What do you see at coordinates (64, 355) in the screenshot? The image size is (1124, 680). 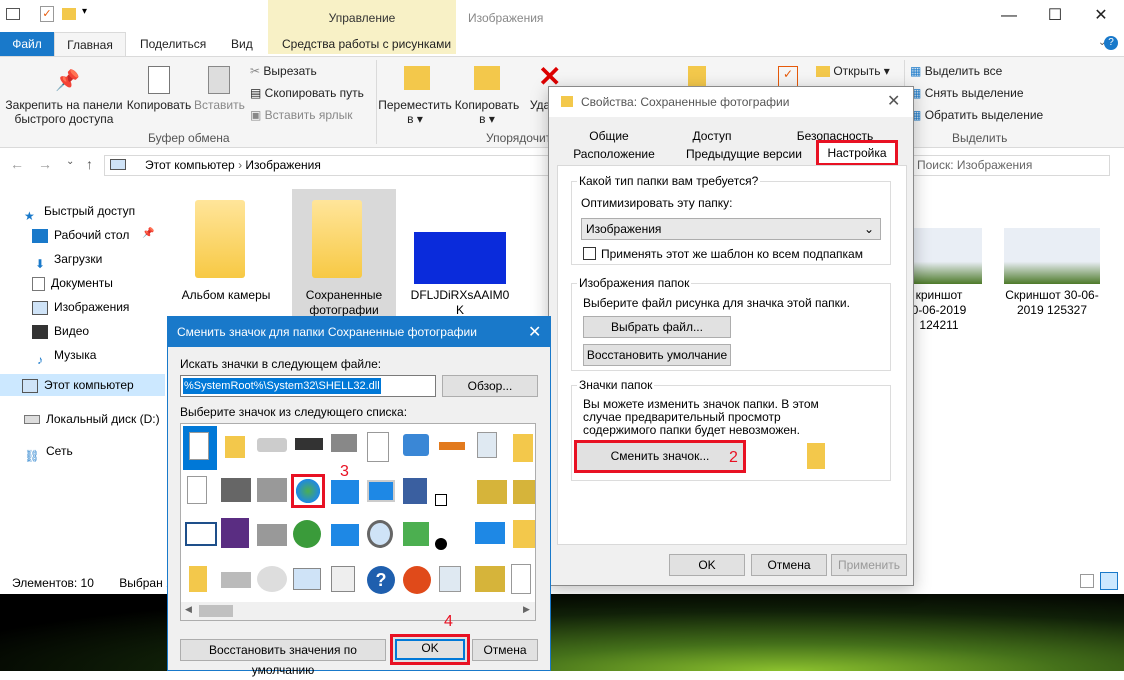 I see `nav-music: ♪ Музыка` at bounding box center [64, 355].